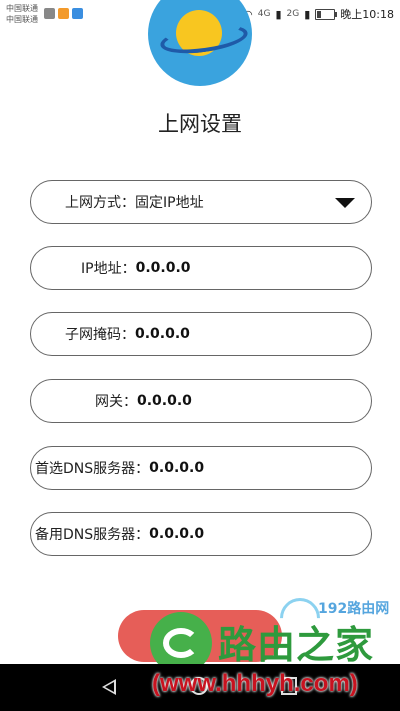  What do you see at coordinates (326, 14) in the screenshot?
I see `battery-icon` at bounding box center [326, 14].